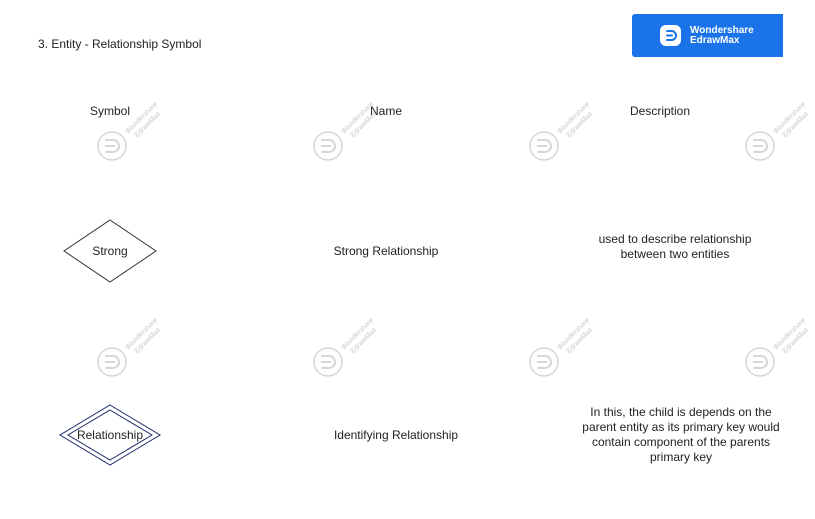  Describe the element at coordinates (110, 251) in the screenshot. I see `strong-symbol-label: Strong` at that location.